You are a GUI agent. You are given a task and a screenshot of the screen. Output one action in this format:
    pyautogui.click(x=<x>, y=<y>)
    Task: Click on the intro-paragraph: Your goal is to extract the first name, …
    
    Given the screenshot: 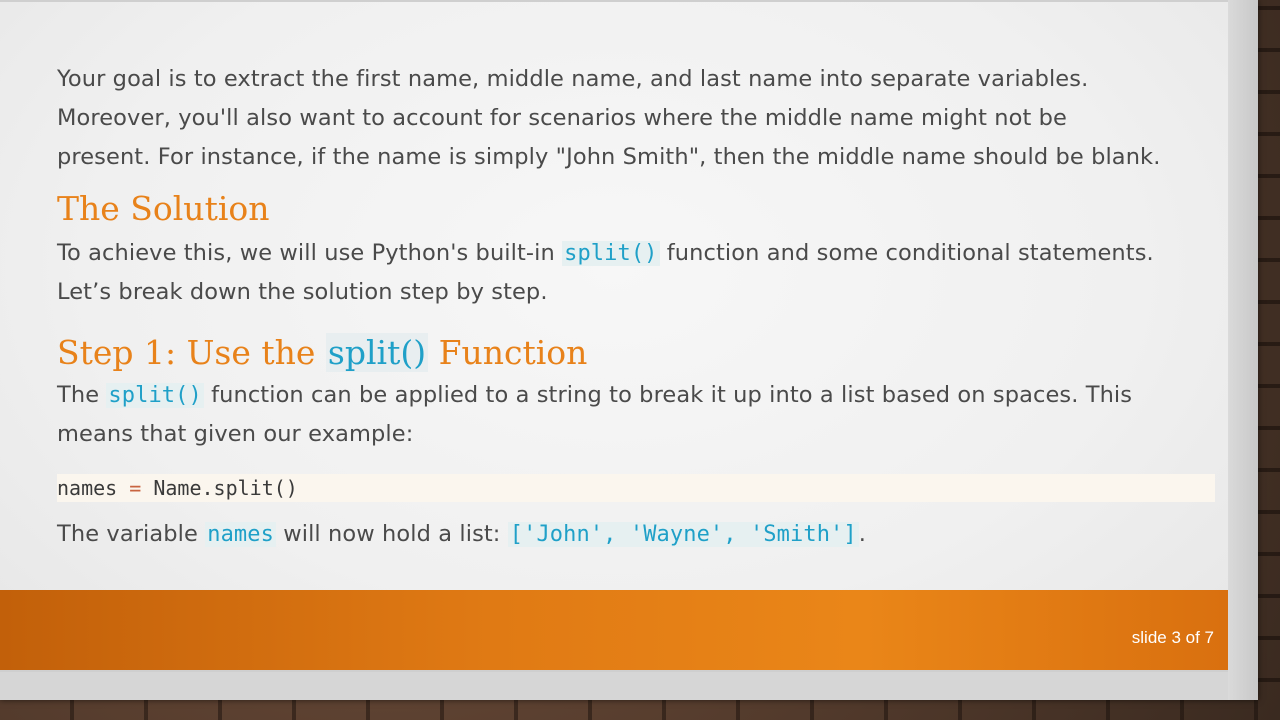 What is the action you would take?
    pyautogui.click(x=642, y=118)
    